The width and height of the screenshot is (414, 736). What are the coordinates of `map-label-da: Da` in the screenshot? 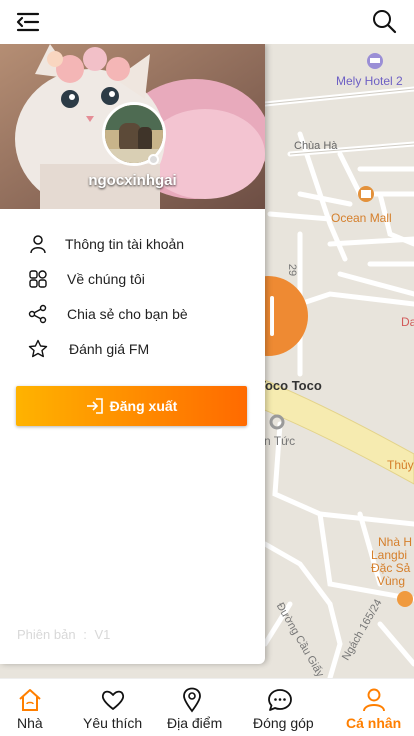 It's located at (407, 322).